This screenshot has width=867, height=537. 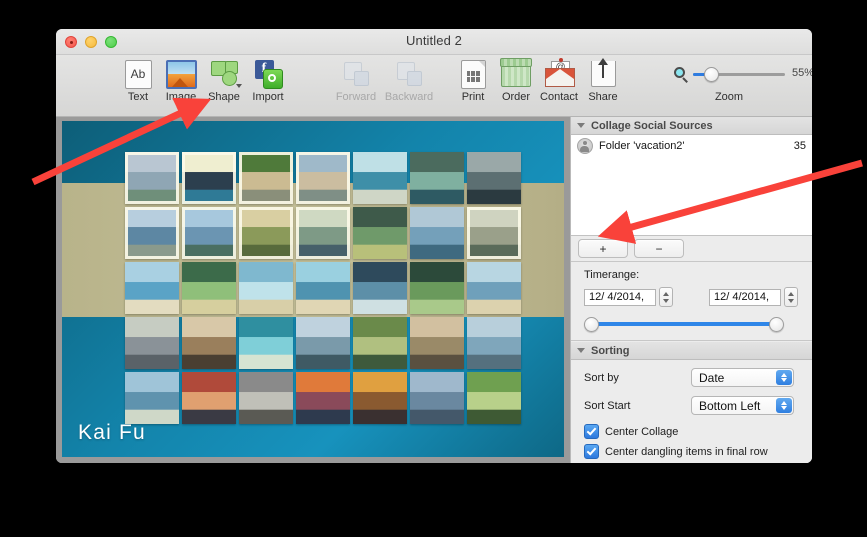 I want to click on add-source-button: +, so click(x=603, y=248).